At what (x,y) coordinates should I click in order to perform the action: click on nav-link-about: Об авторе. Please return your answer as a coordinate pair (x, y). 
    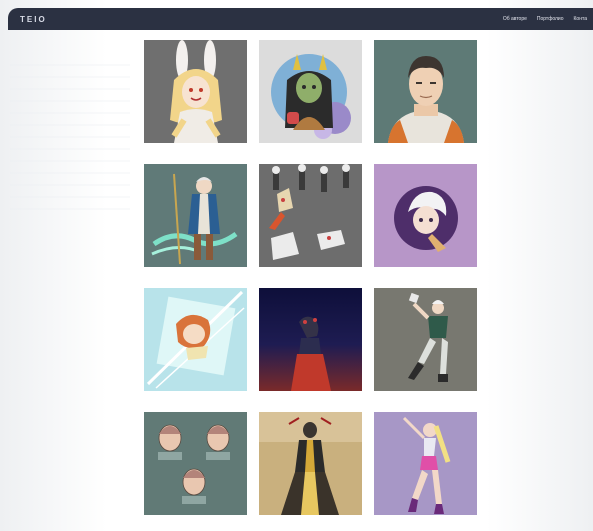
    Looking at the image, I should click on (515, 19).